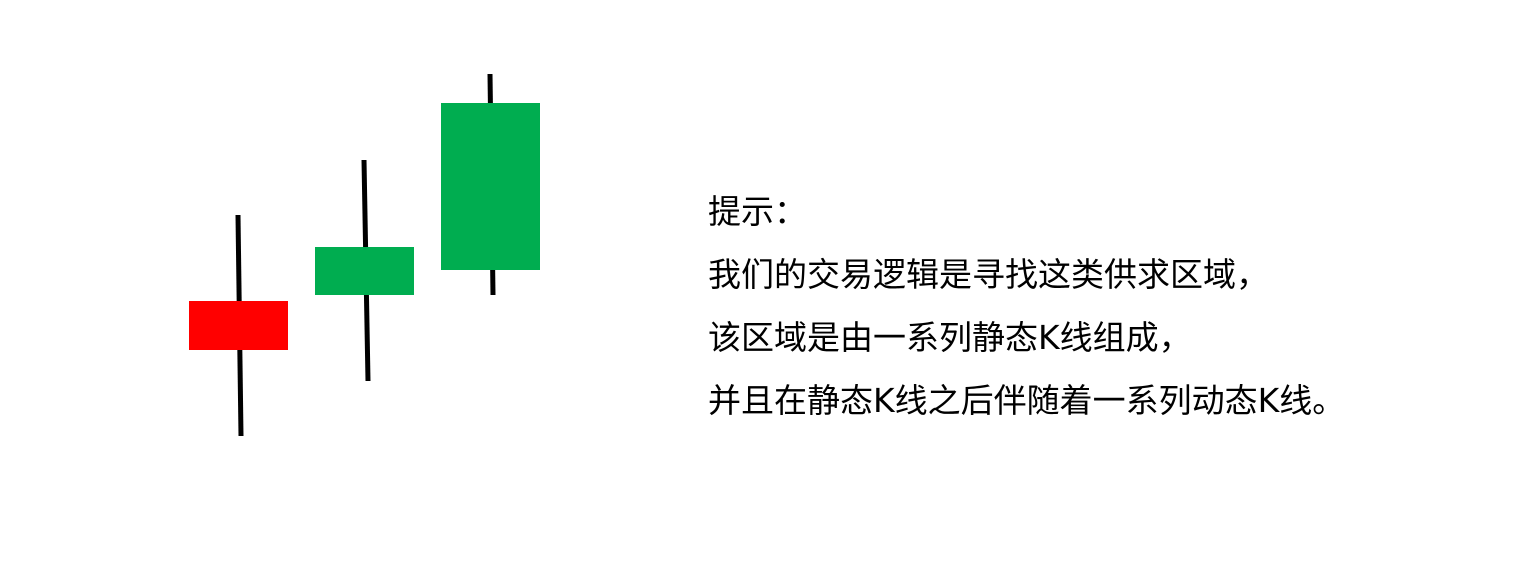  Describe the element at coordinates (238, 325) in the screenshot. I see `candle-1-body` at that location.